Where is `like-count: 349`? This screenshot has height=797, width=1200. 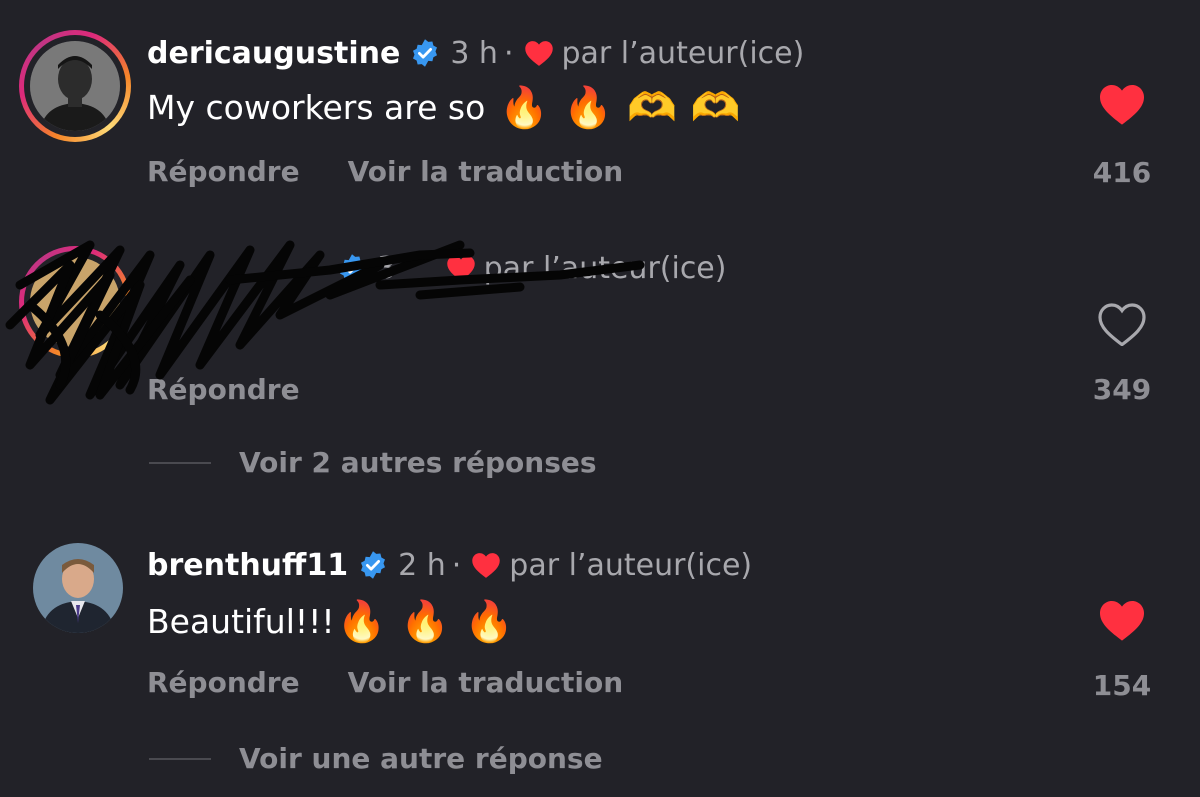
like-count: 349 is located at coordinates (1122, 389).